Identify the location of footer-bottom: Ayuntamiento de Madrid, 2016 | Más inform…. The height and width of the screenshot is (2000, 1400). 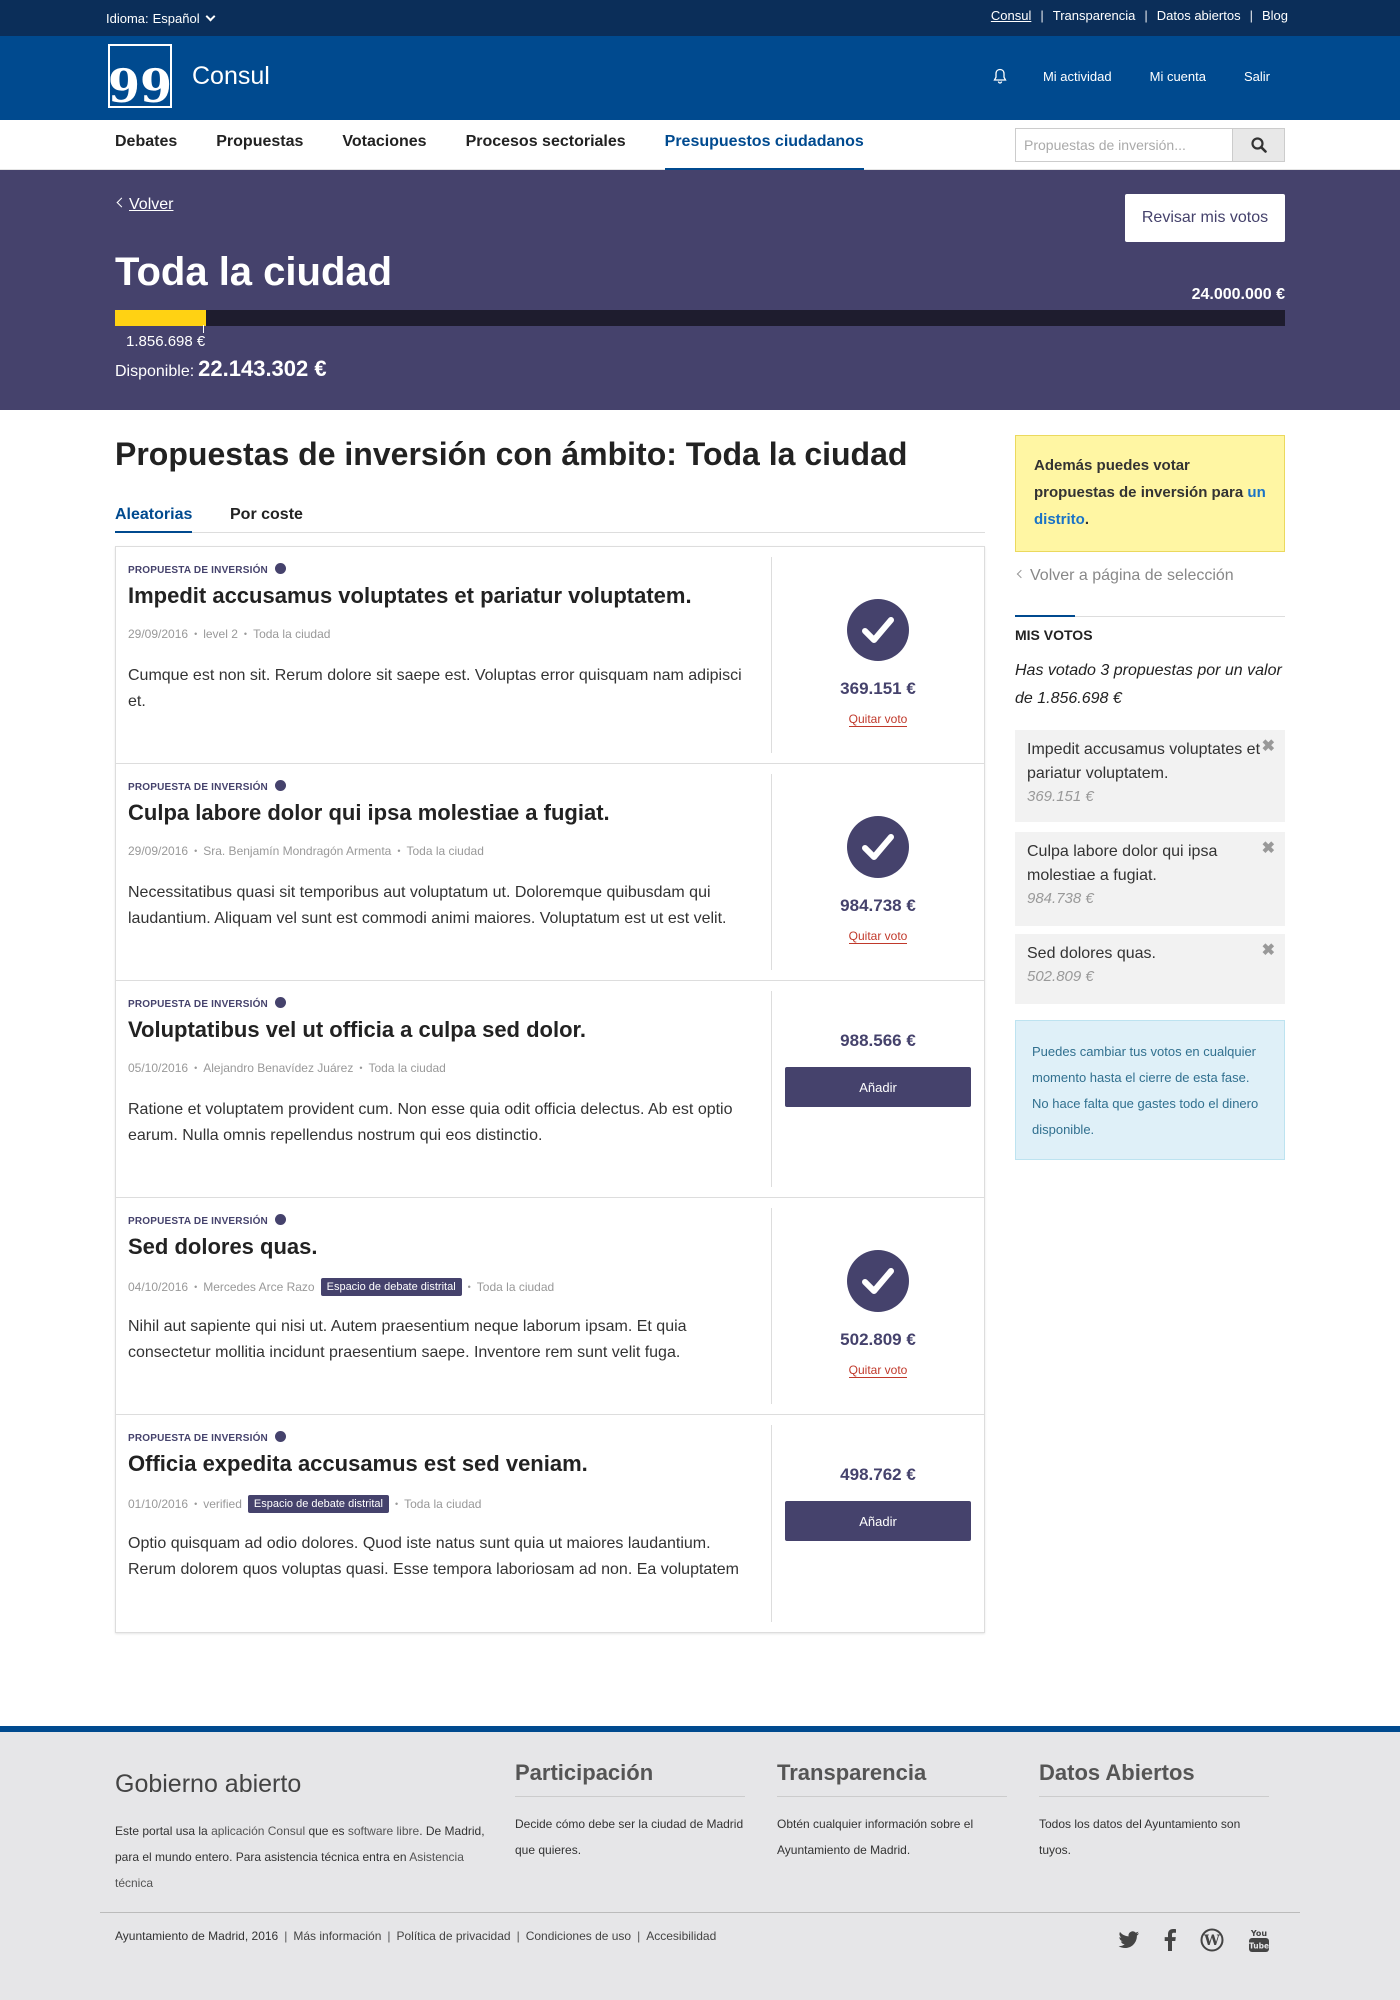
(700, 1932).